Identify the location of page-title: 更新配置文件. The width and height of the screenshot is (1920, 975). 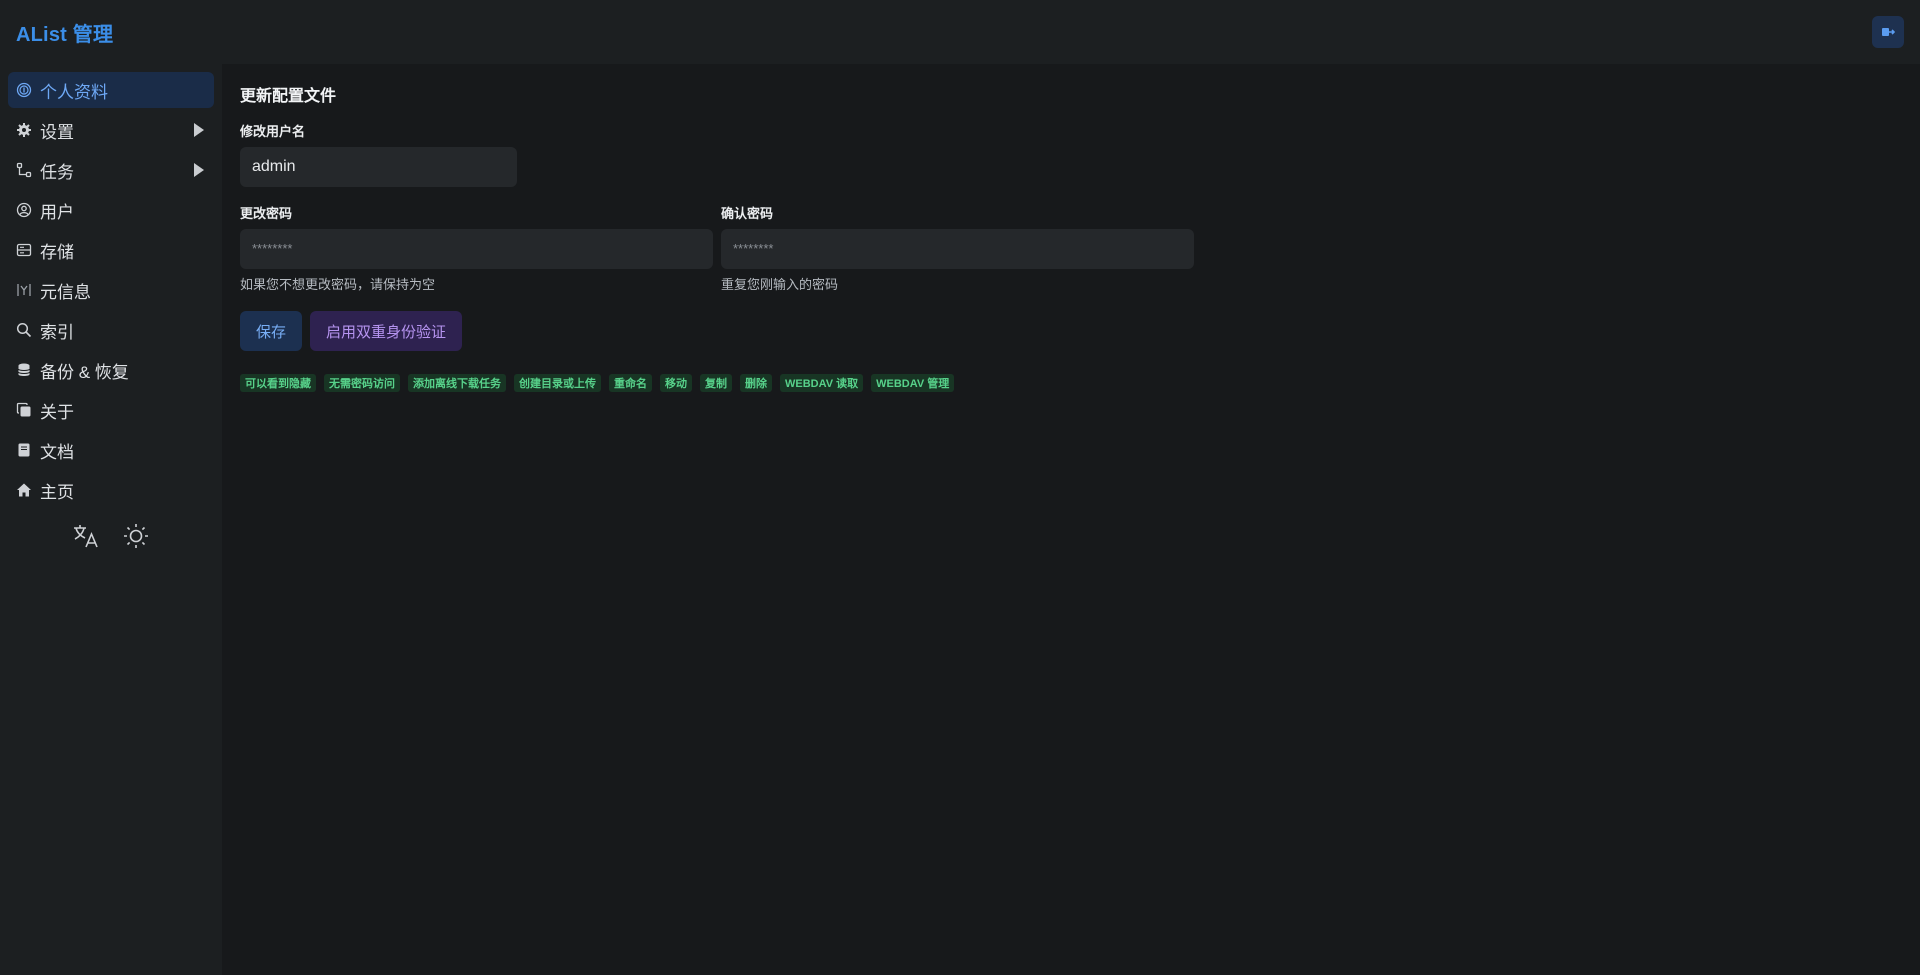
(288, 96).